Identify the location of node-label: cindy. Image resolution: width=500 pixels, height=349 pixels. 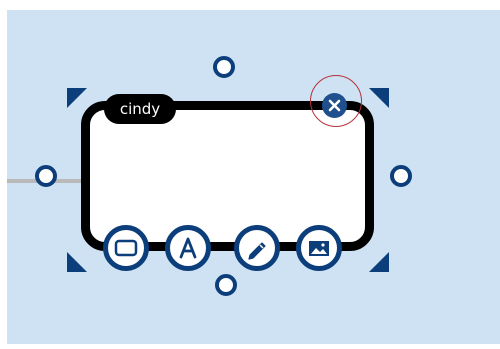
(140, 109).